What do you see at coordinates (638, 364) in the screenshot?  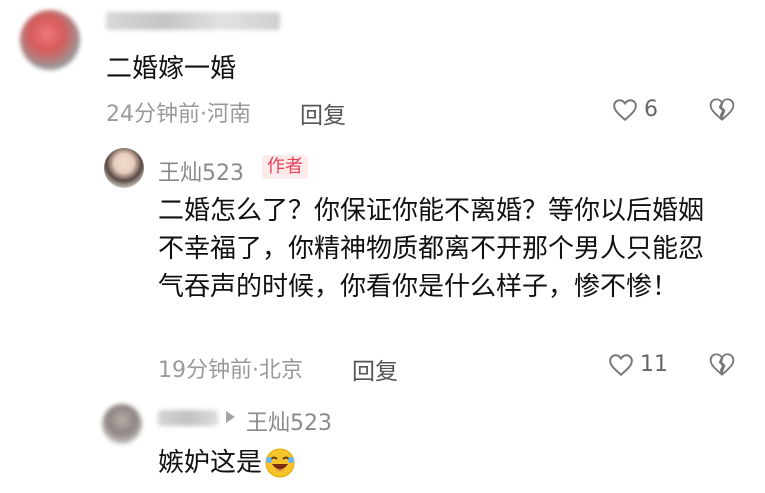 I see `like-button: 11` at bounding box center [638, 364].